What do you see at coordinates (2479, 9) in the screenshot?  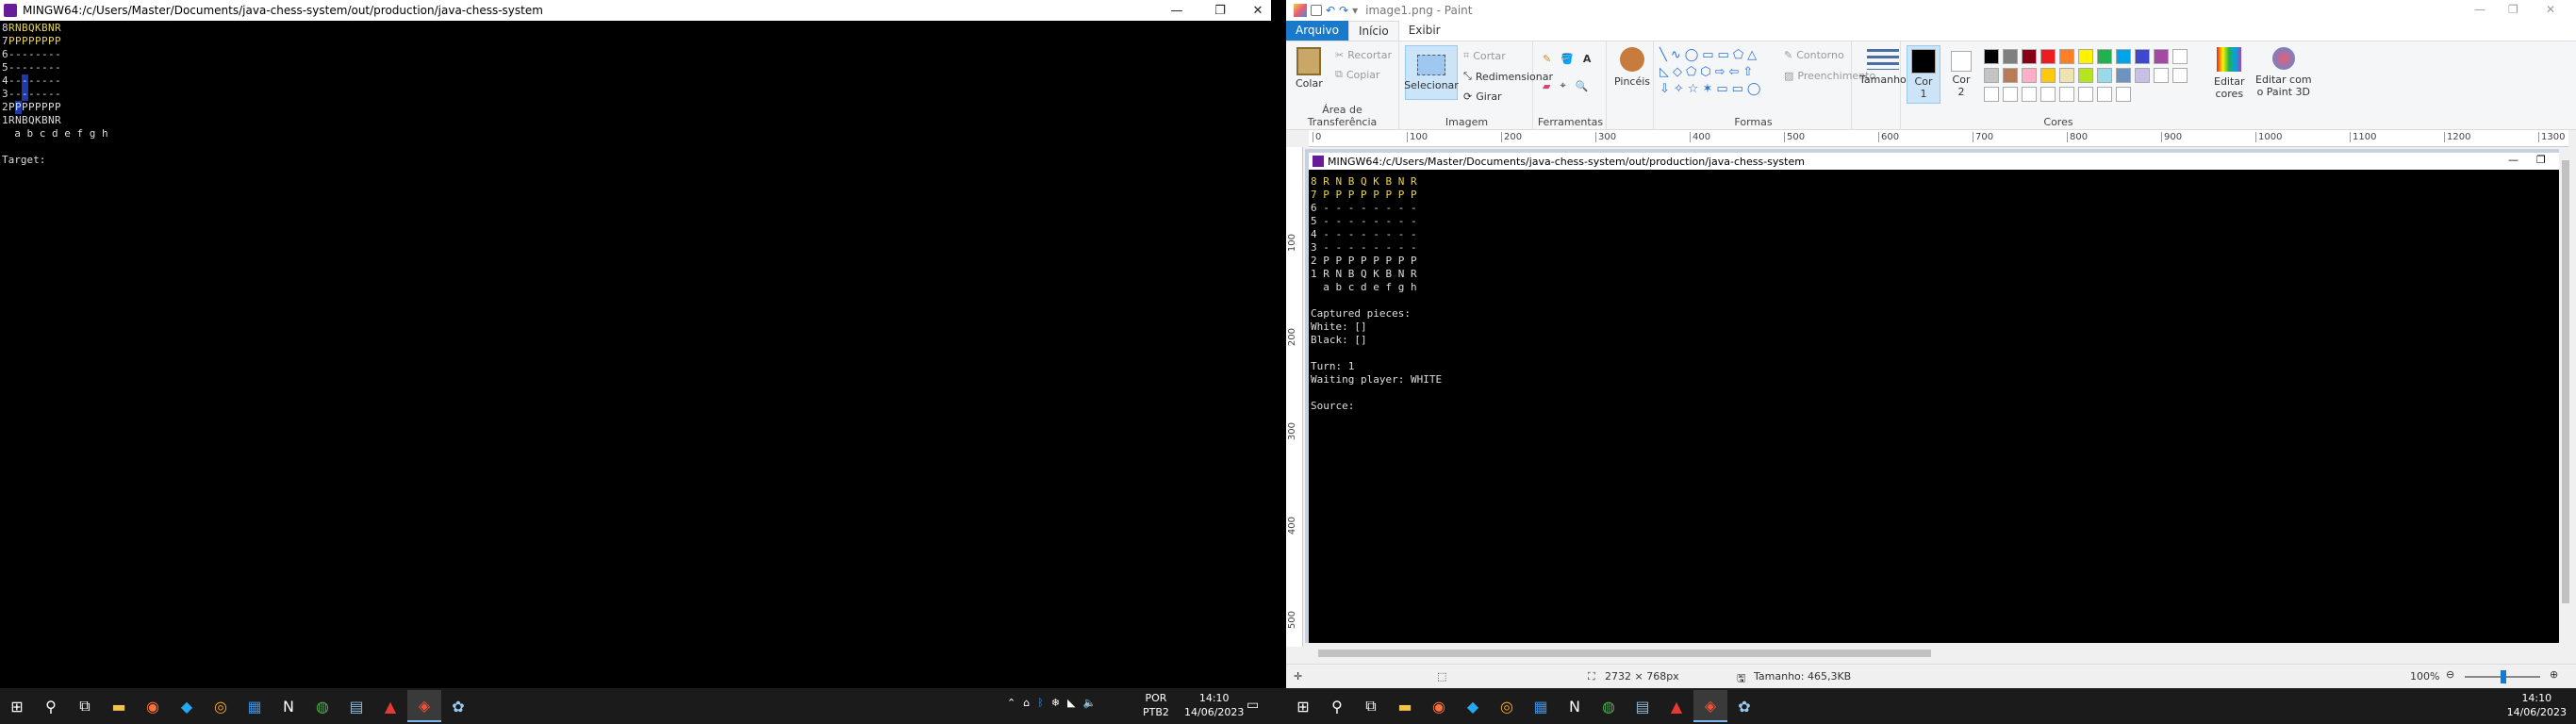 I see `minimize-button: —` at bounding box center [2479, 9].